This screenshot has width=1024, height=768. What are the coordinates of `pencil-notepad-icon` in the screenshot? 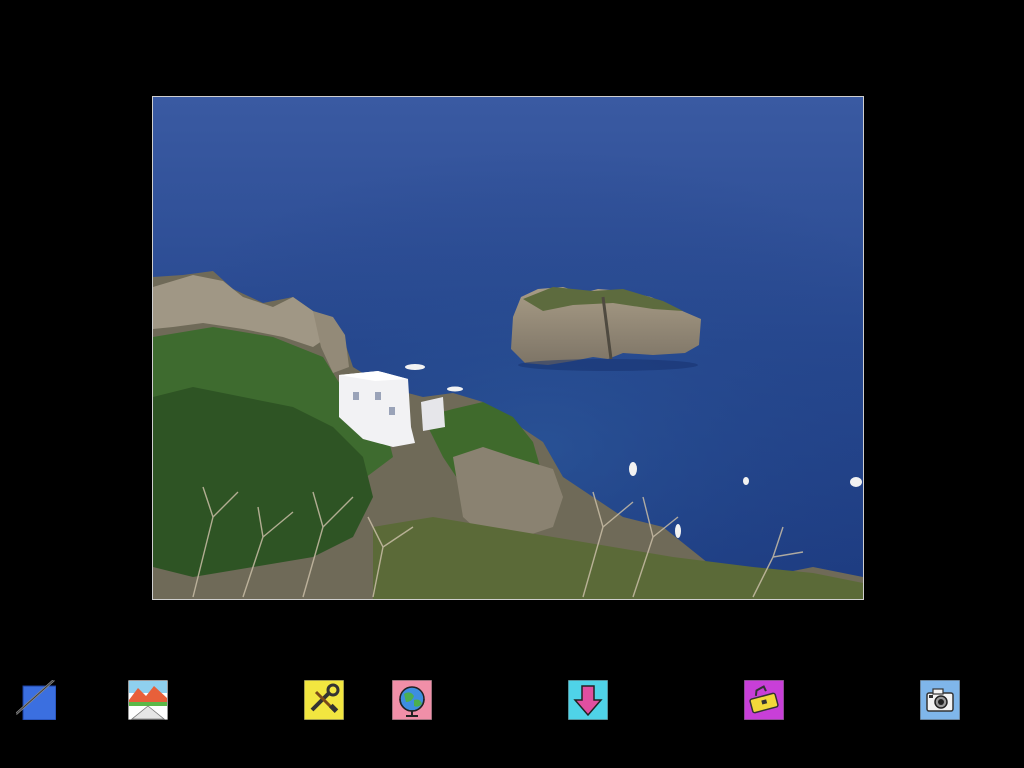 It's located at (36, 700).